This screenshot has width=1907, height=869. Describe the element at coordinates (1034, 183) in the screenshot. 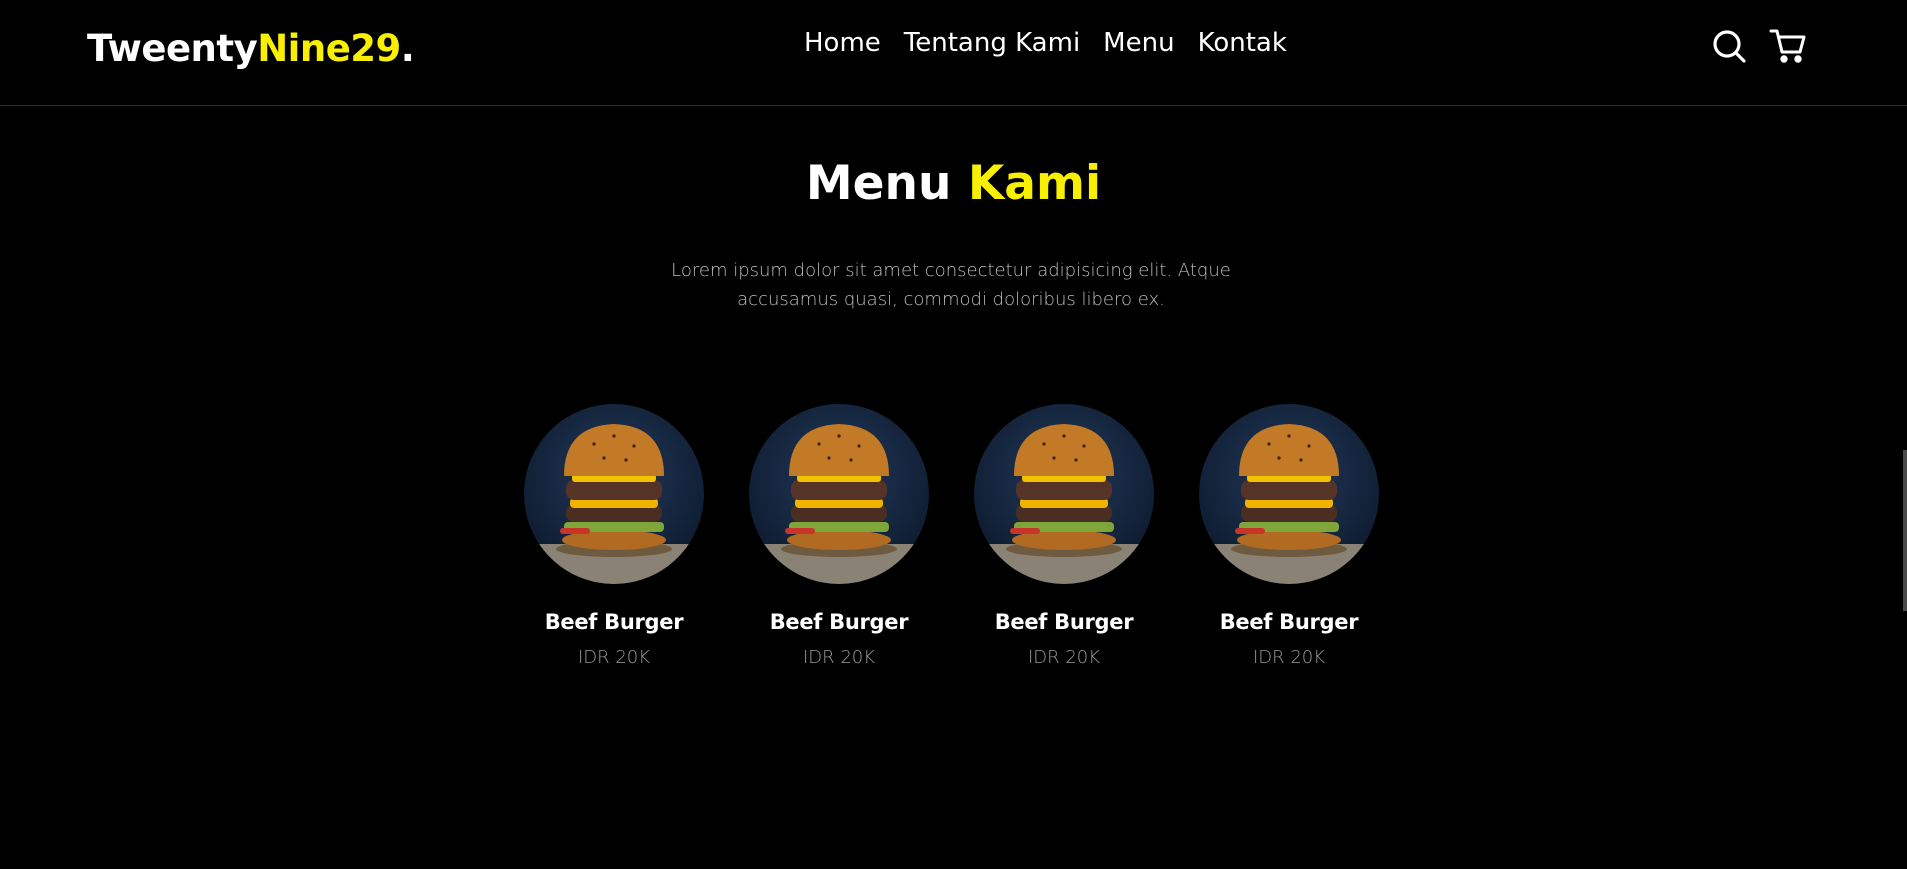

I see `section-title-accent: Kami` at that location.